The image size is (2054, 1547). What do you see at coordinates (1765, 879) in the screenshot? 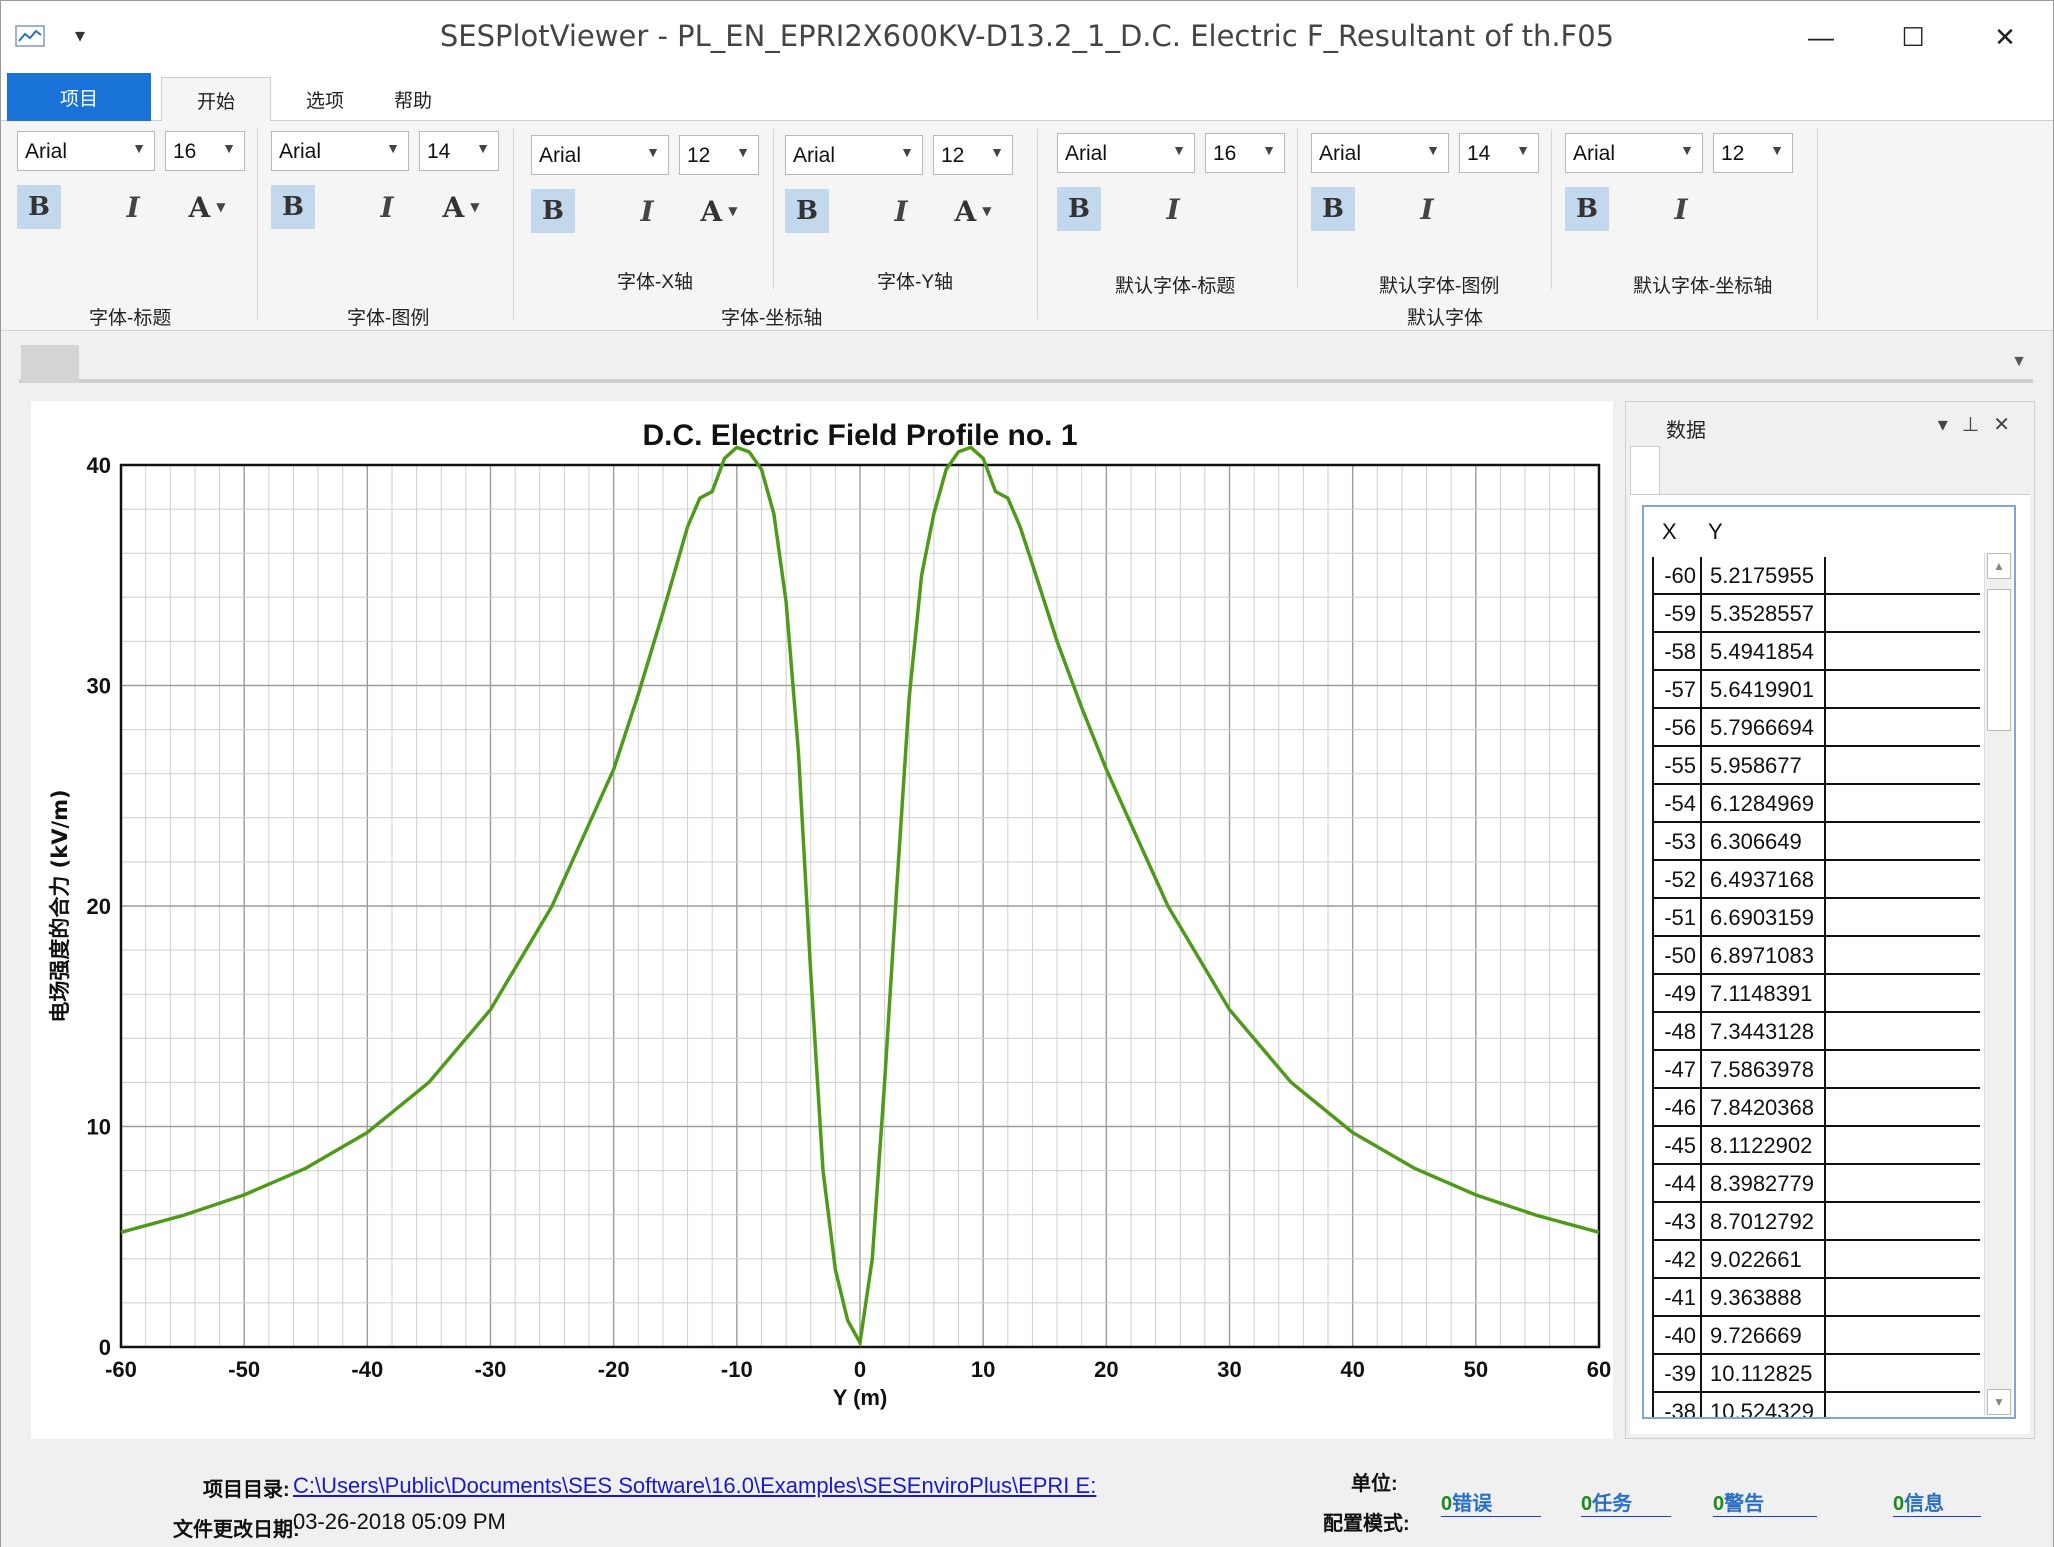
I see `cell-y: 6.4937168` at bounding box center [1765, 879].